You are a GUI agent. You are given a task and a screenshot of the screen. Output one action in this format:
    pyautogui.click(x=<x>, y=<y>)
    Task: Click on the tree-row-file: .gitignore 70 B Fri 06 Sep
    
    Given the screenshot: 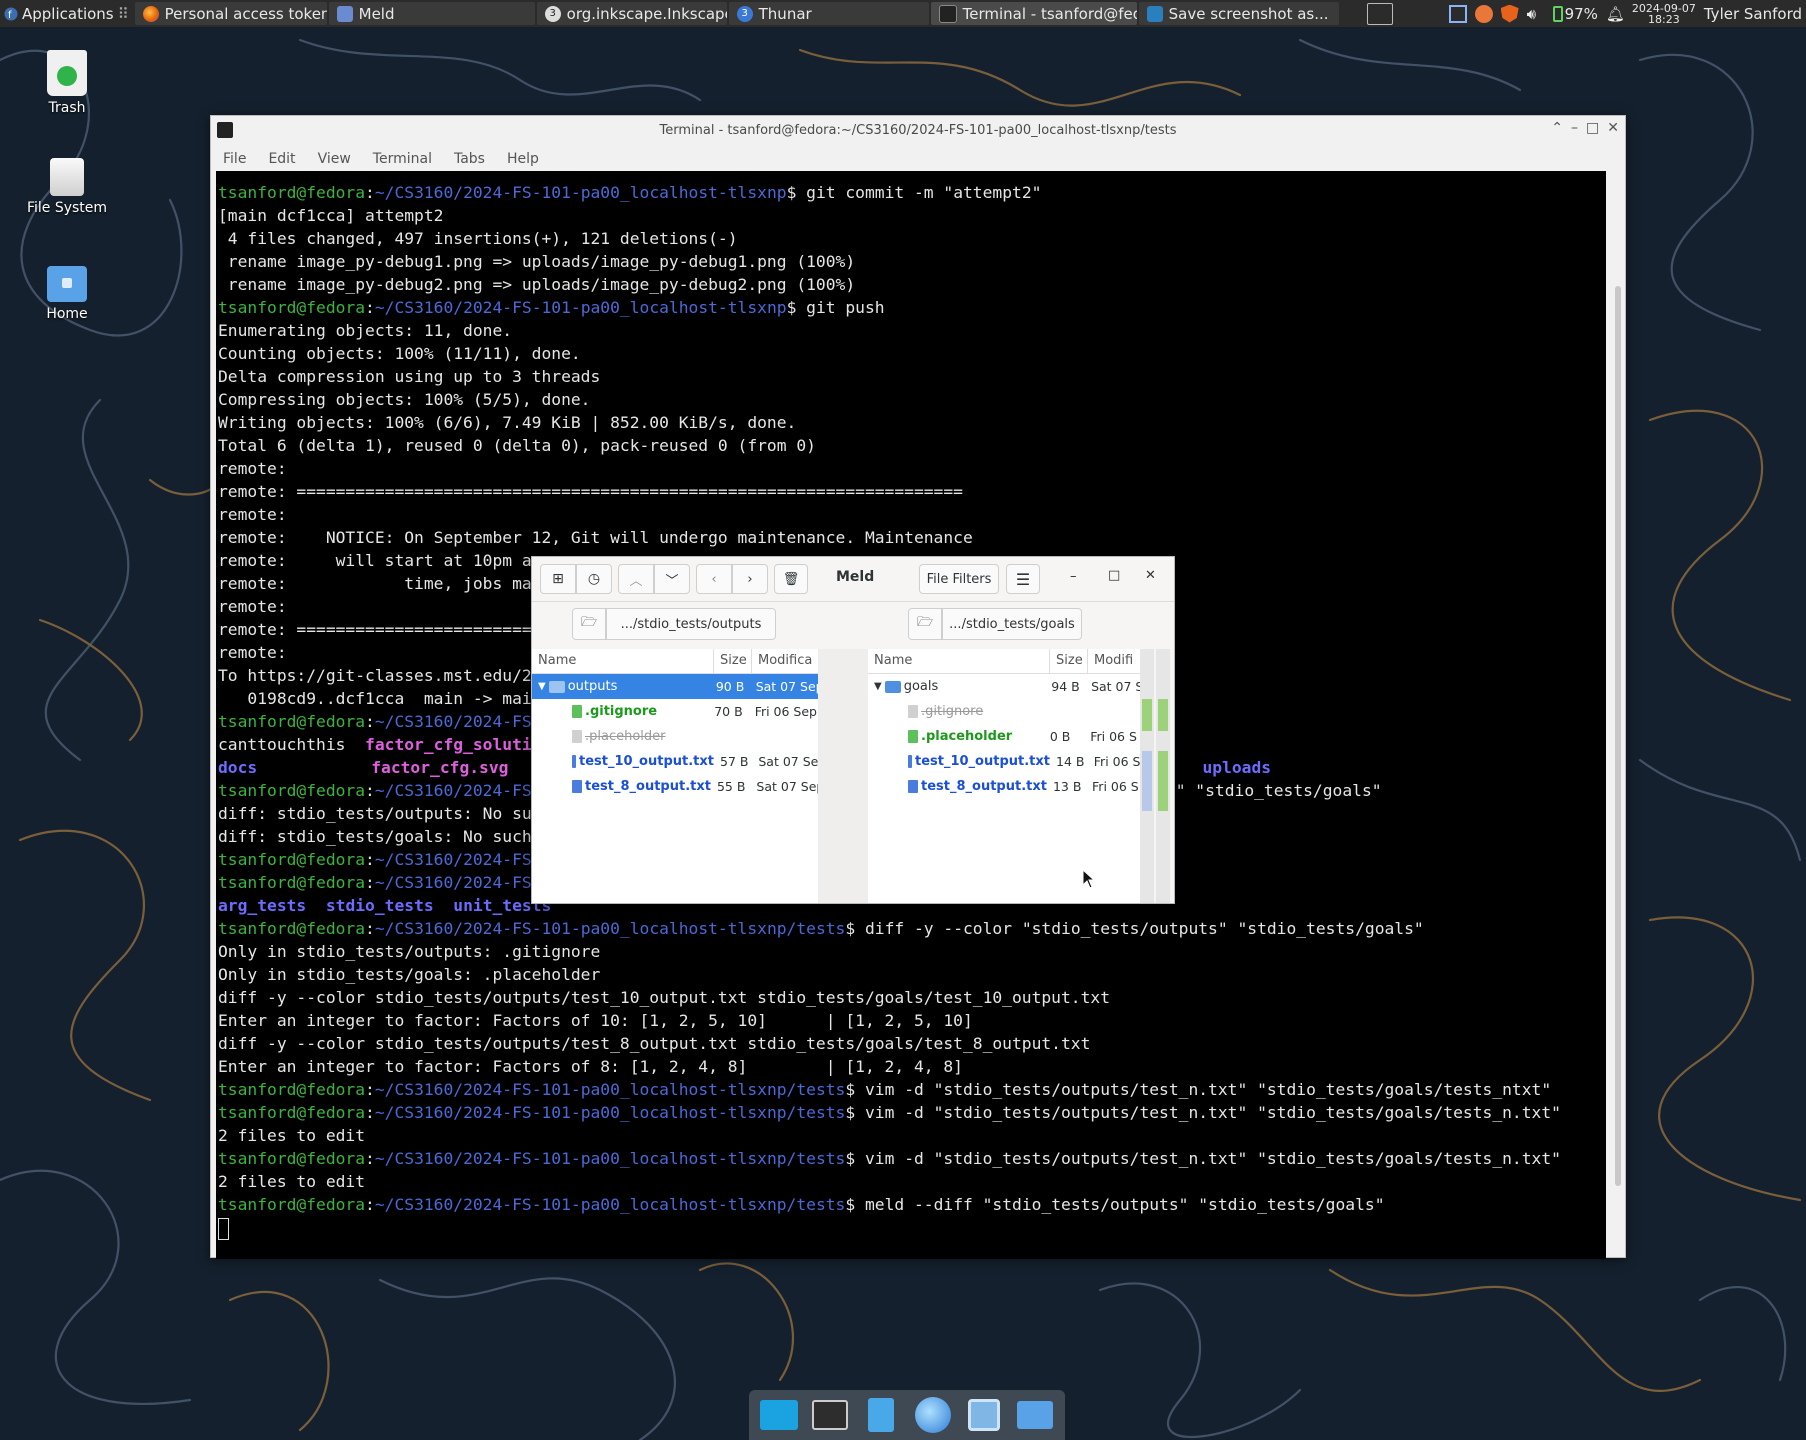 What is the action you would take?
    pyautogui.click(x=675, y=711)
    